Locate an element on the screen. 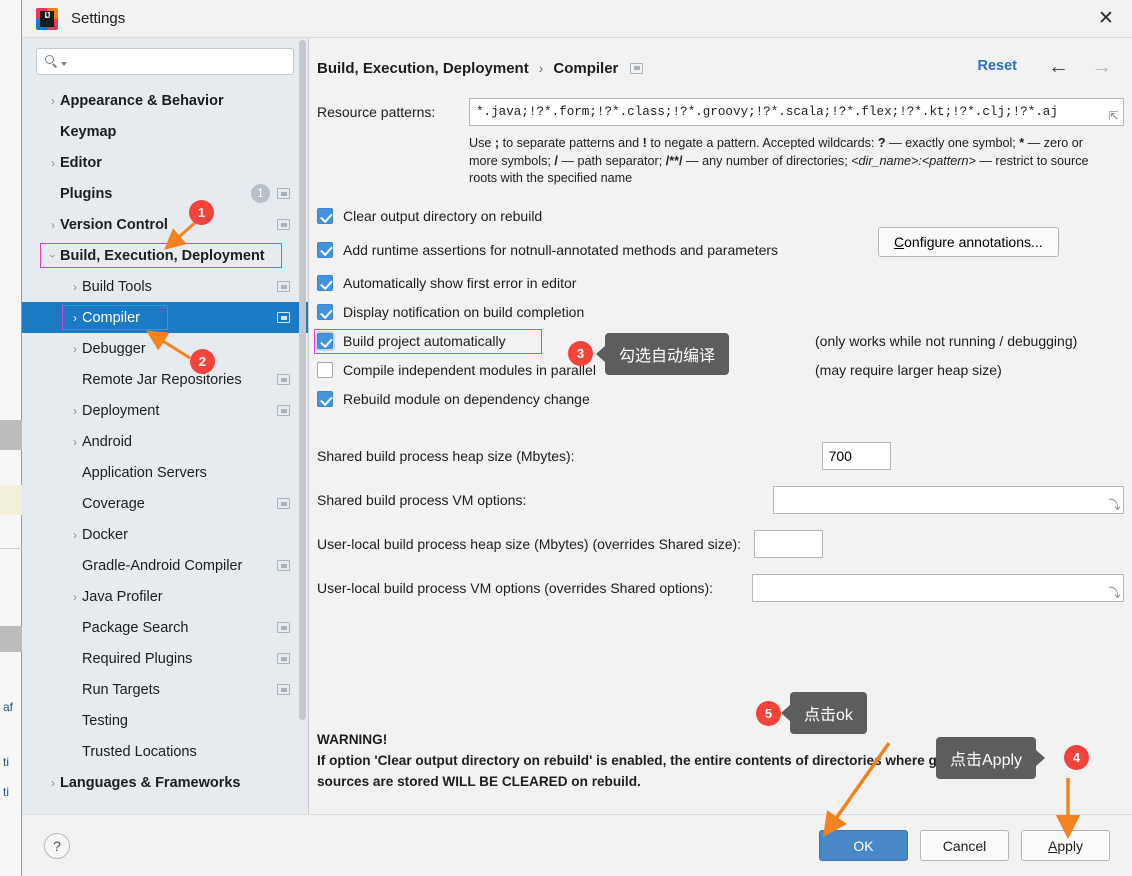 This screenshot has width=1132, height=876. checkbox-add-runtime-assertions-for-notnull-annotated-methods-and-parameters is located at coordinates (325, 249).